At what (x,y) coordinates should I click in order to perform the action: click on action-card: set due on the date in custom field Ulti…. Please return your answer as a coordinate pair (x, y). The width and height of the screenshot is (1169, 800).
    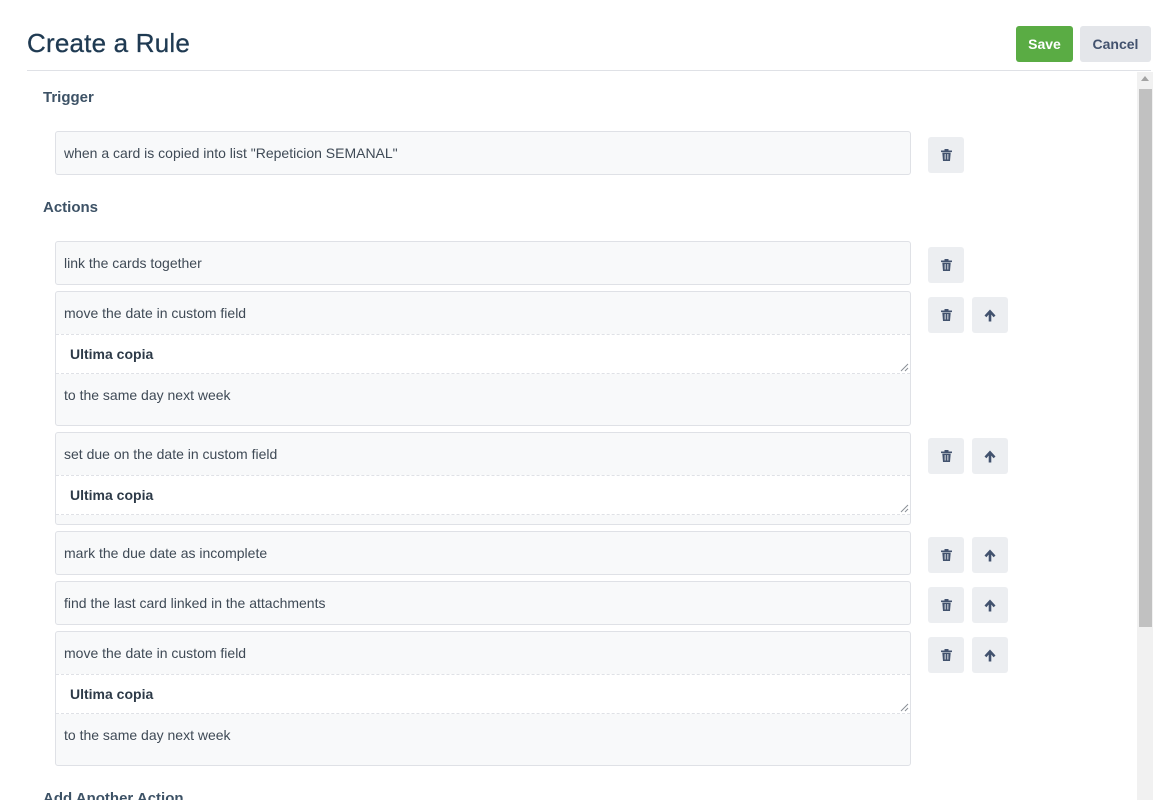
    Looking at the image, I should click on (483, 478).